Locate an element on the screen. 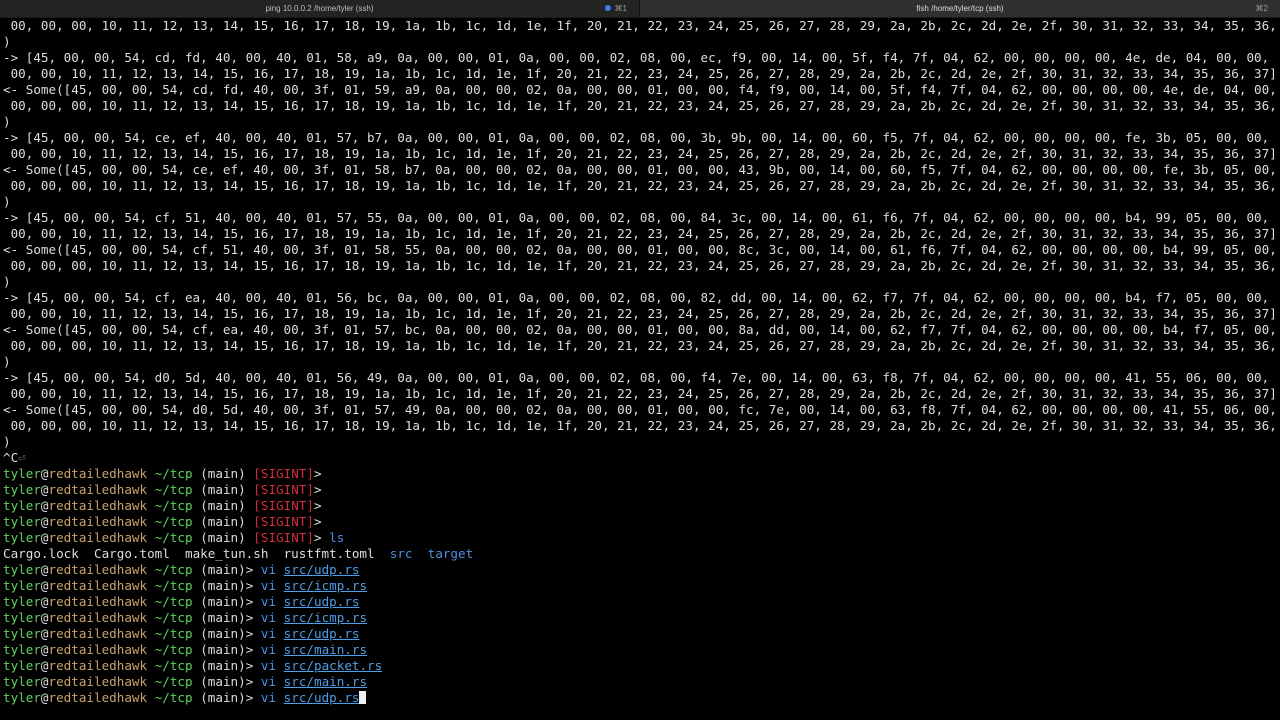  ls-directory: src is located at coordinates (401, 553).